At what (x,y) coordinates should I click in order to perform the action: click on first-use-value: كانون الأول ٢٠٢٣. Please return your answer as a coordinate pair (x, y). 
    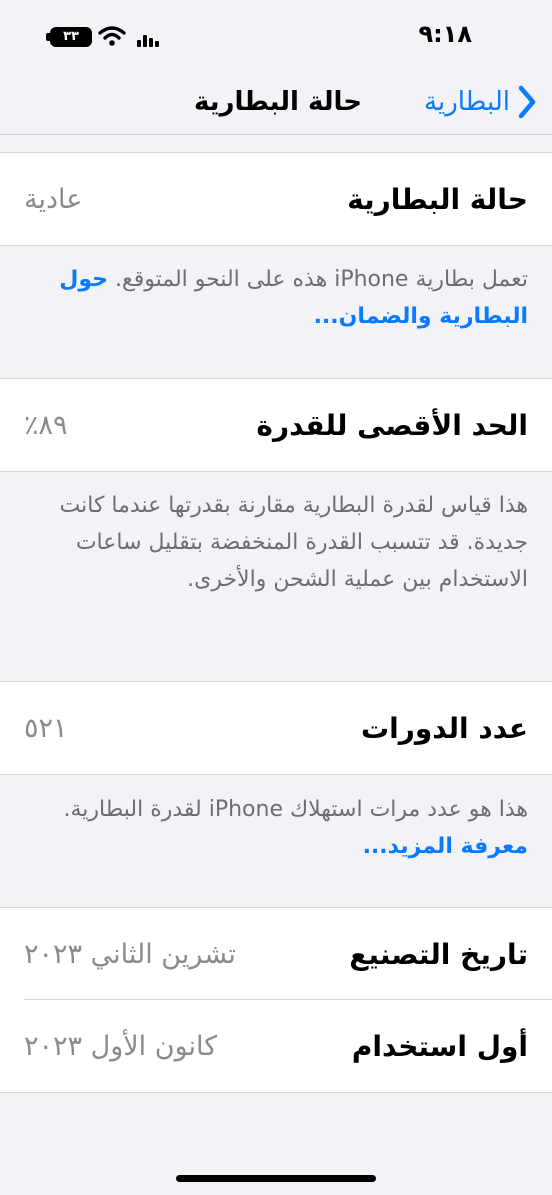
    Looking at the image, I should click on (121, 1046).